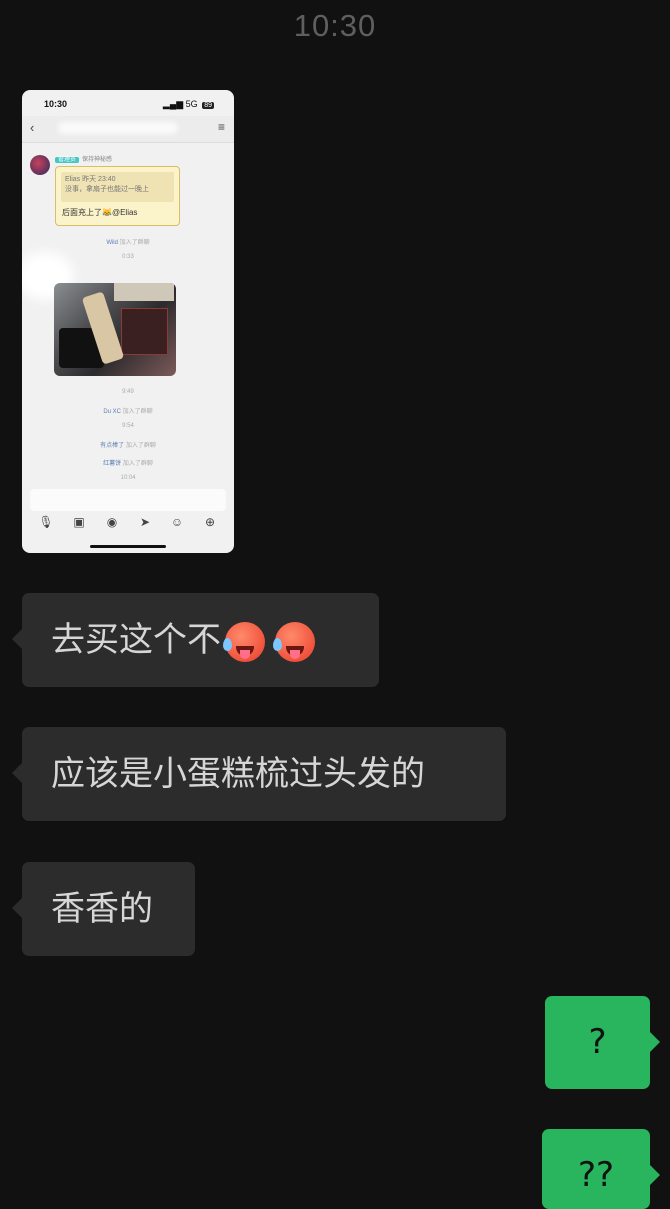 The image size is (670, 1209). Describe the element at coordinates (112, 522) in the screenshot. I see `camera-icon: ◉` at that location.